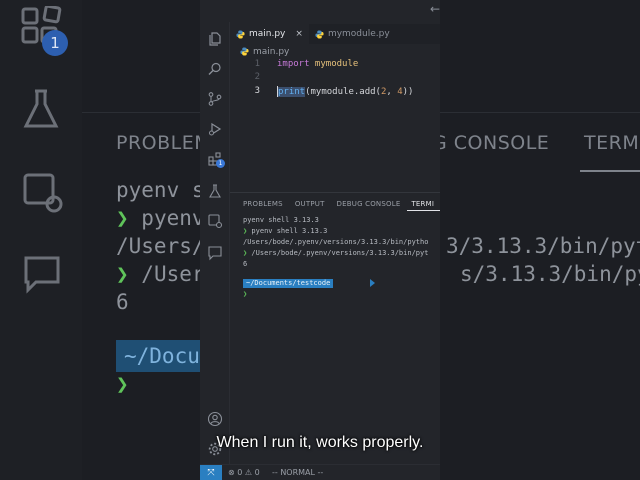  Describe the element at coordinates (370, 204) in the screenshot. I see `tab-debug-console: DEBUG CONSOLE` at that location.